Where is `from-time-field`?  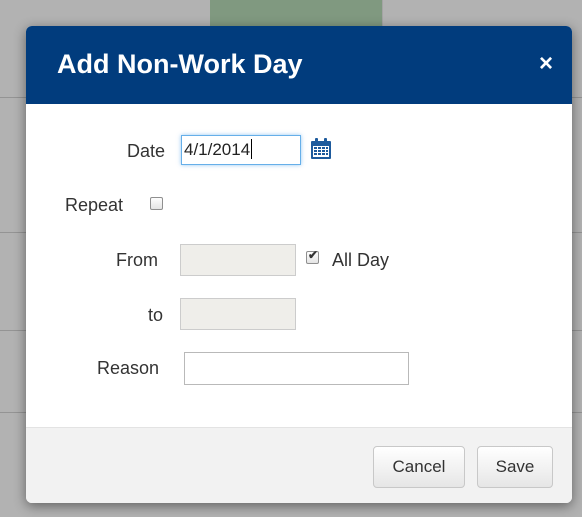
from-time-field is located at coordinates (238, 260).